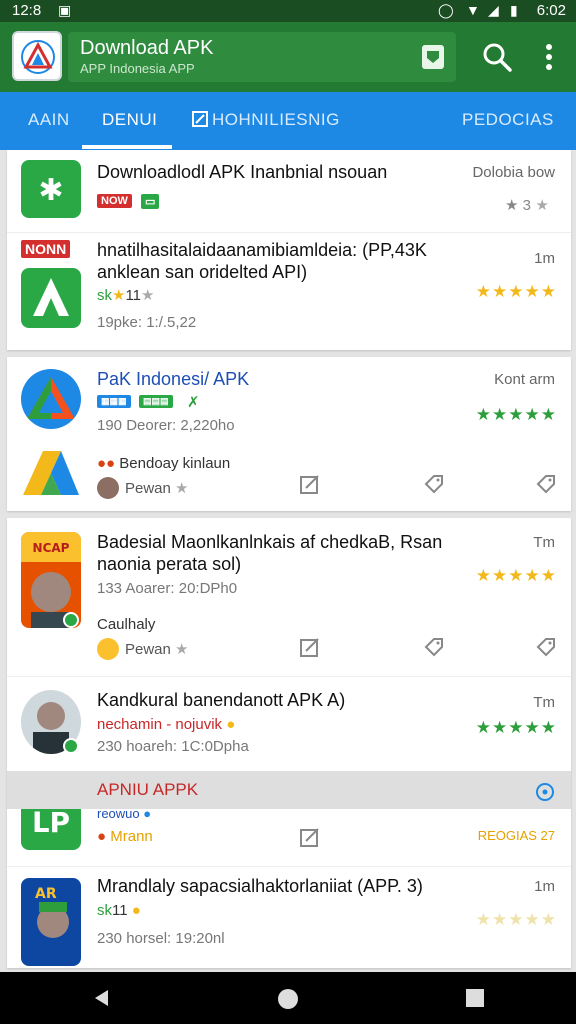  Describe the element at coordinates (508, 120) in the screenshot. I see `tab-pedocias: PEDOCIAS` at that location.